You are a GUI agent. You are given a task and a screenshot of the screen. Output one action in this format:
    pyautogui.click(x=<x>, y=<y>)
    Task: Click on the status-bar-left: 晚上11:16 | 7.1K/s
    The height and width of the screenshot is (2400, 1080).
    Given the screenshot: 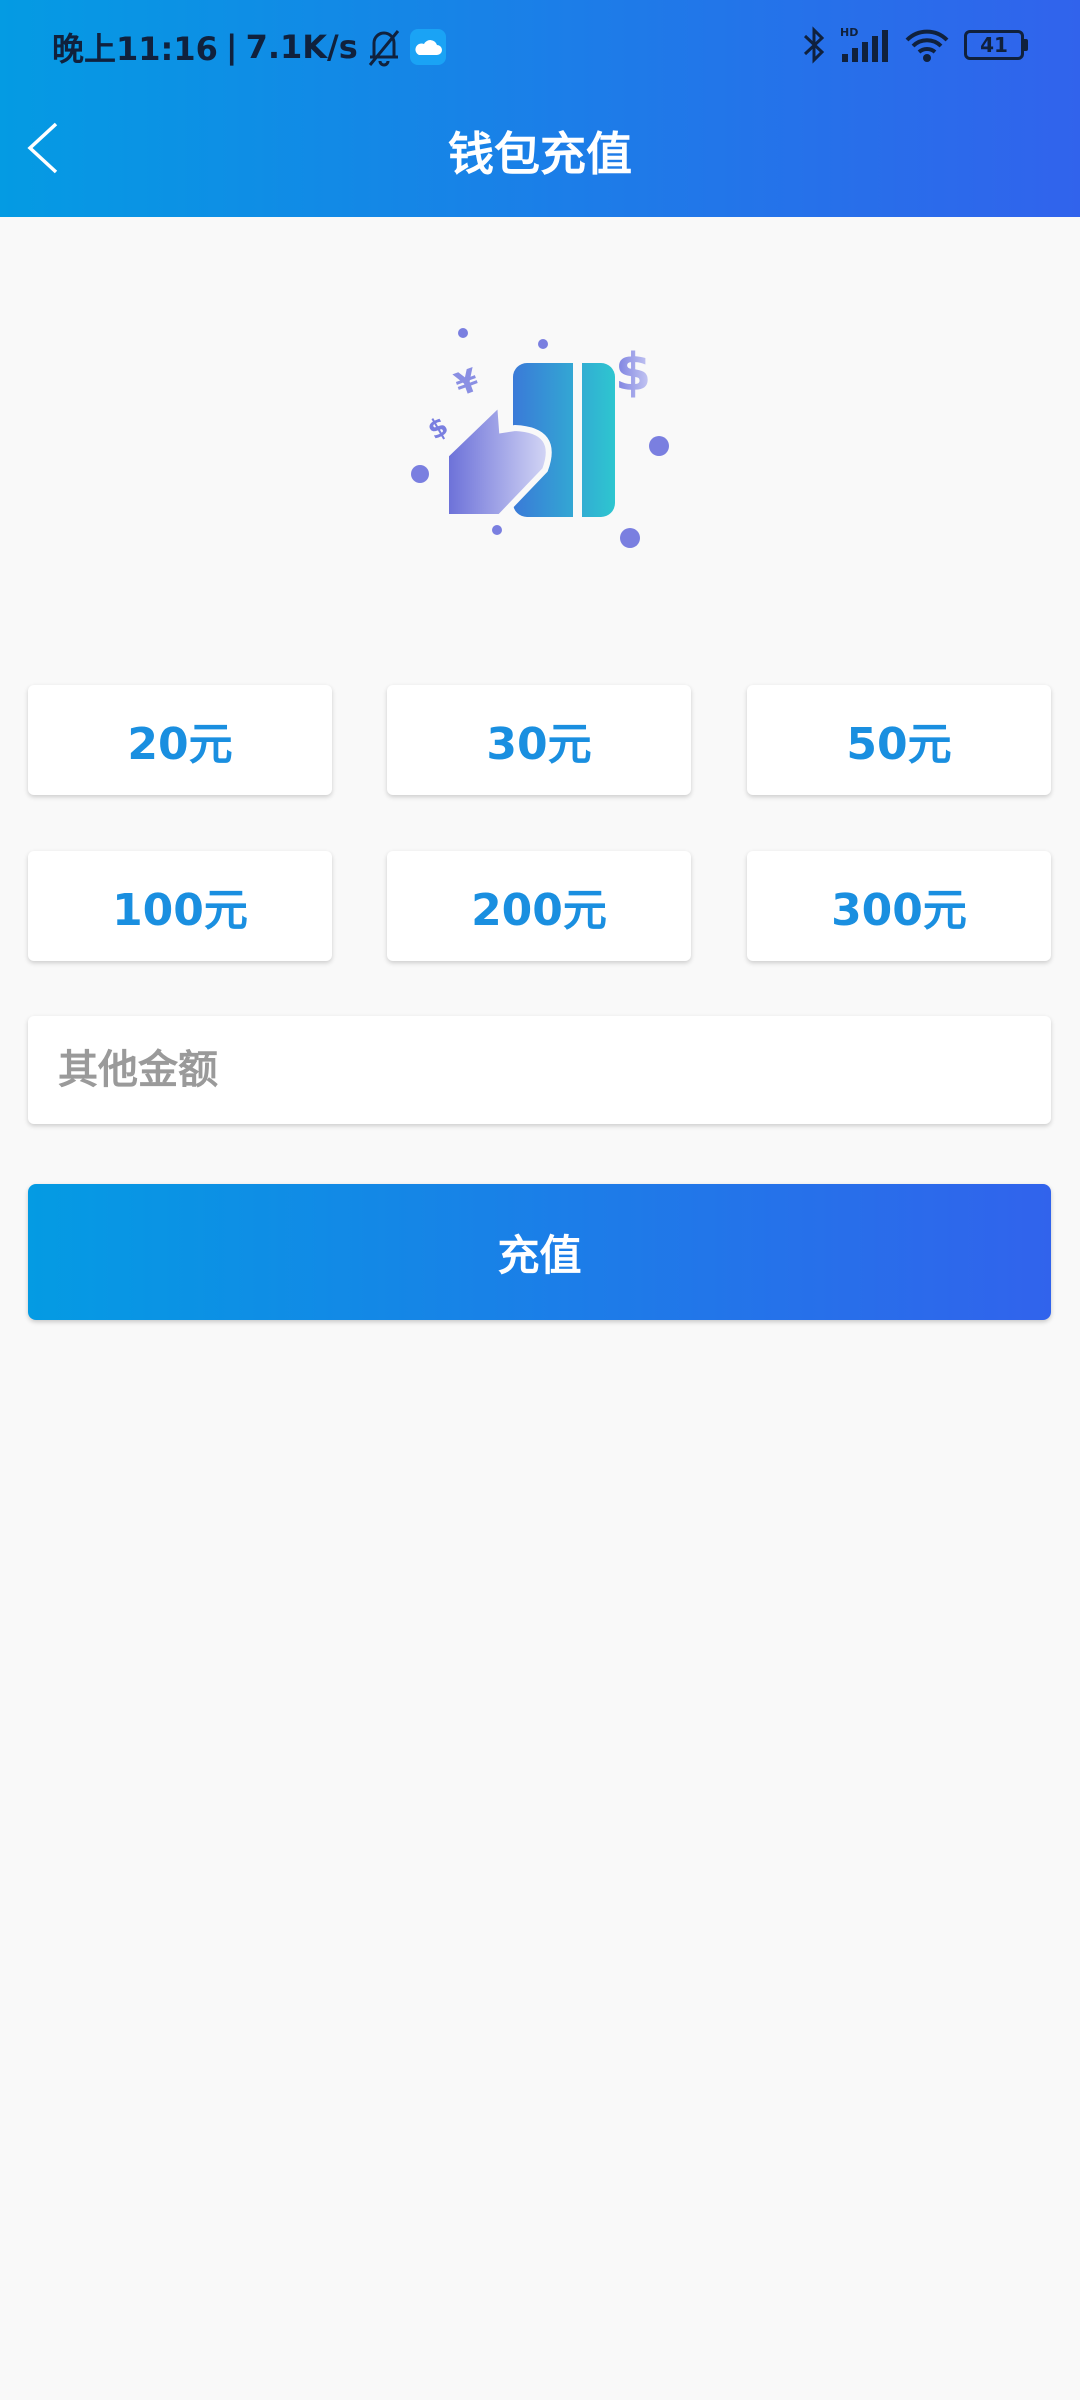 What is the action you would take?
    pyautogui.click(x=249, y=47)
    